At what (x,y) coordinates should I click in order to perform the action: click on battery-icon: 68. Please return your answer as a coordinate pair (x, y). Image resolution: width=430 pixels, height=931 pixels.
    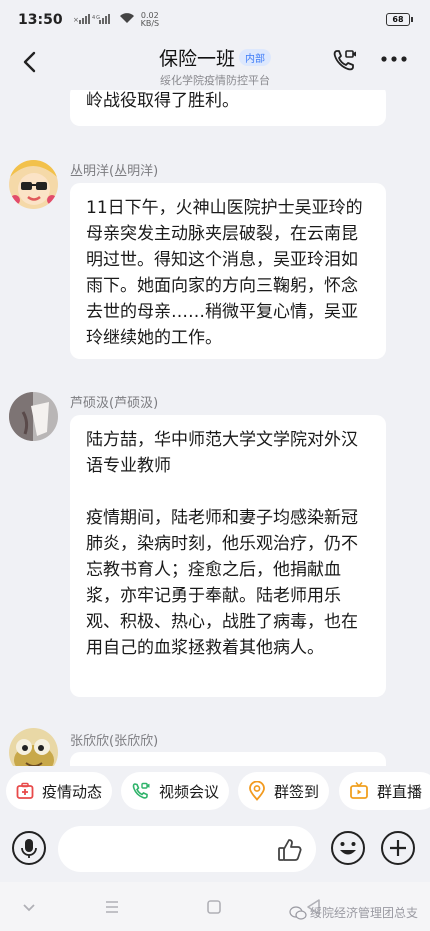
    Looking at the image, I should click on (399, 19).